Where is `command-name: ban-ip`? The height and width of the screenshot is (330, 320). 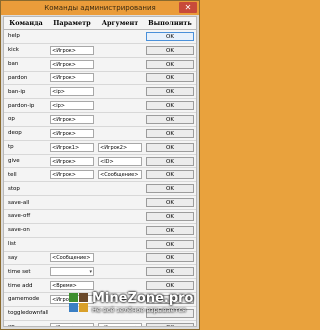
command-name: ban-ip is located at coordinates (17, 91).